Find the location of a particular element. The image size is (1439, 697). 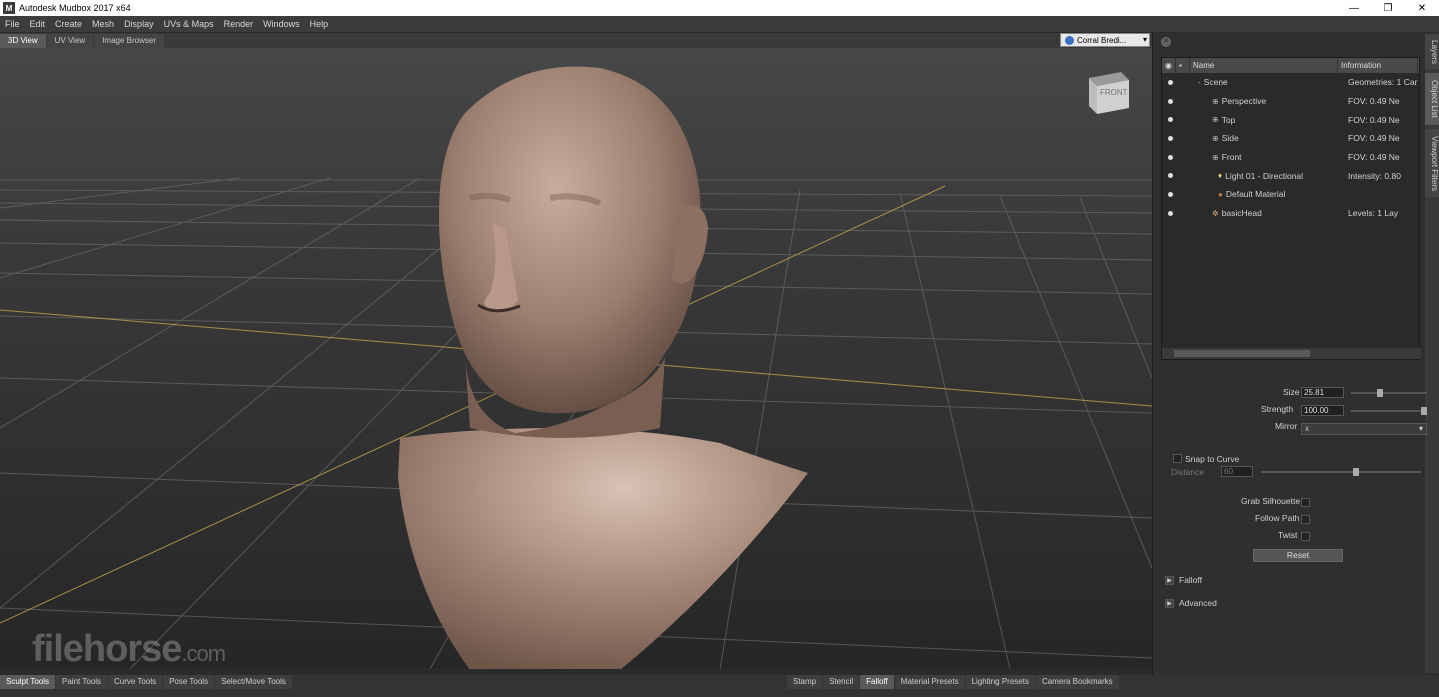

close-button: ✕ is located at coordinates (1422, 8).